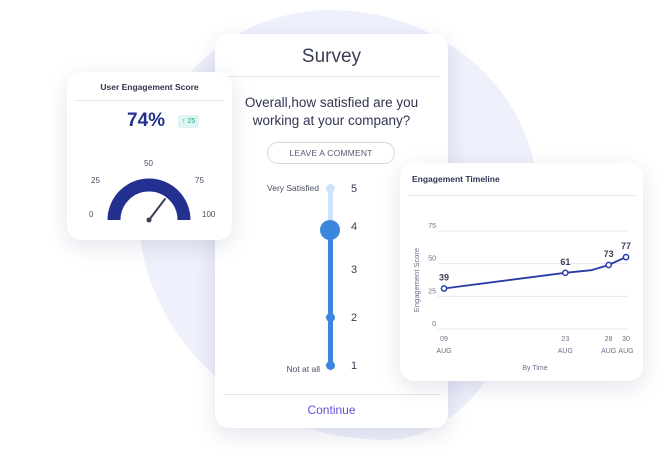 This screenshot has height=450, width=662. What do you see at coordinates (626, 246) in the screenshot?
I see `data-label: 77` at bounding box center [626, 246].